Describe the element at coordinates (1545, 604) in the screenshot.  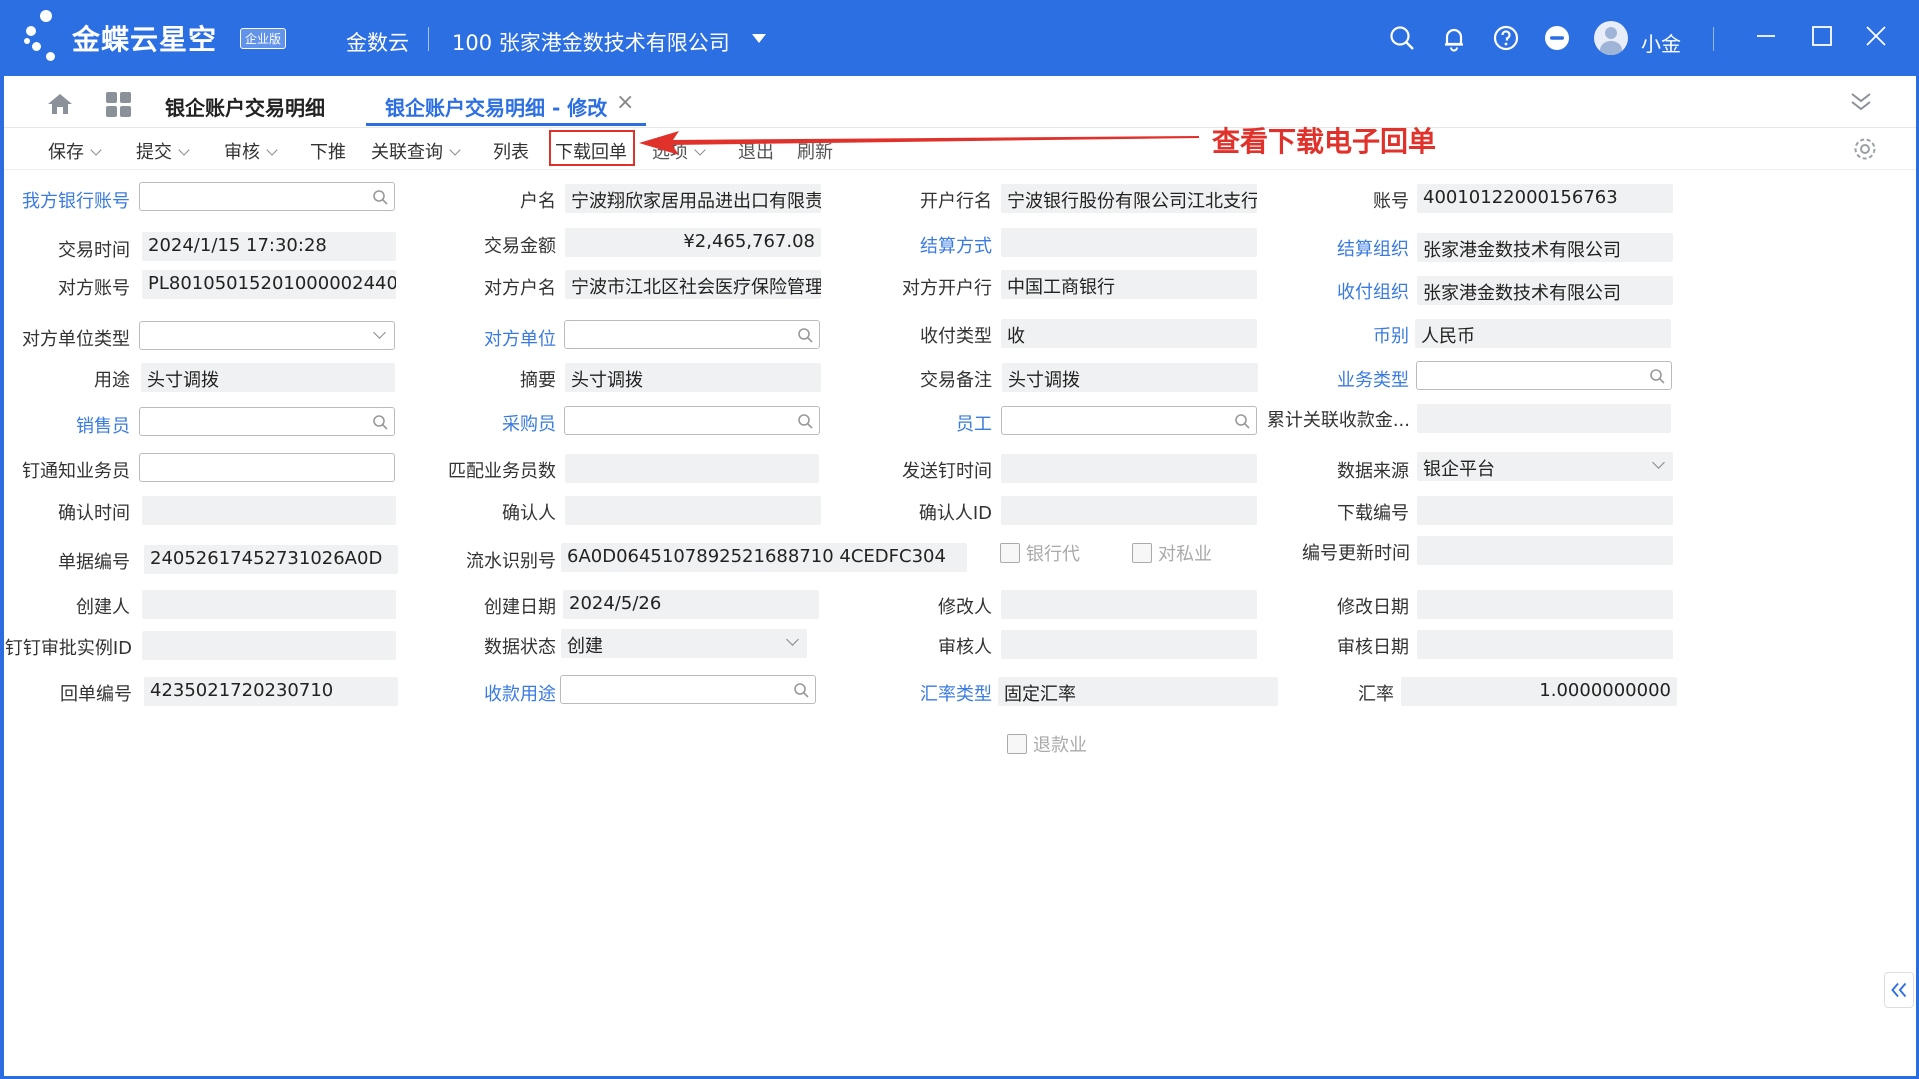
I see `modify-date-field` at that location.